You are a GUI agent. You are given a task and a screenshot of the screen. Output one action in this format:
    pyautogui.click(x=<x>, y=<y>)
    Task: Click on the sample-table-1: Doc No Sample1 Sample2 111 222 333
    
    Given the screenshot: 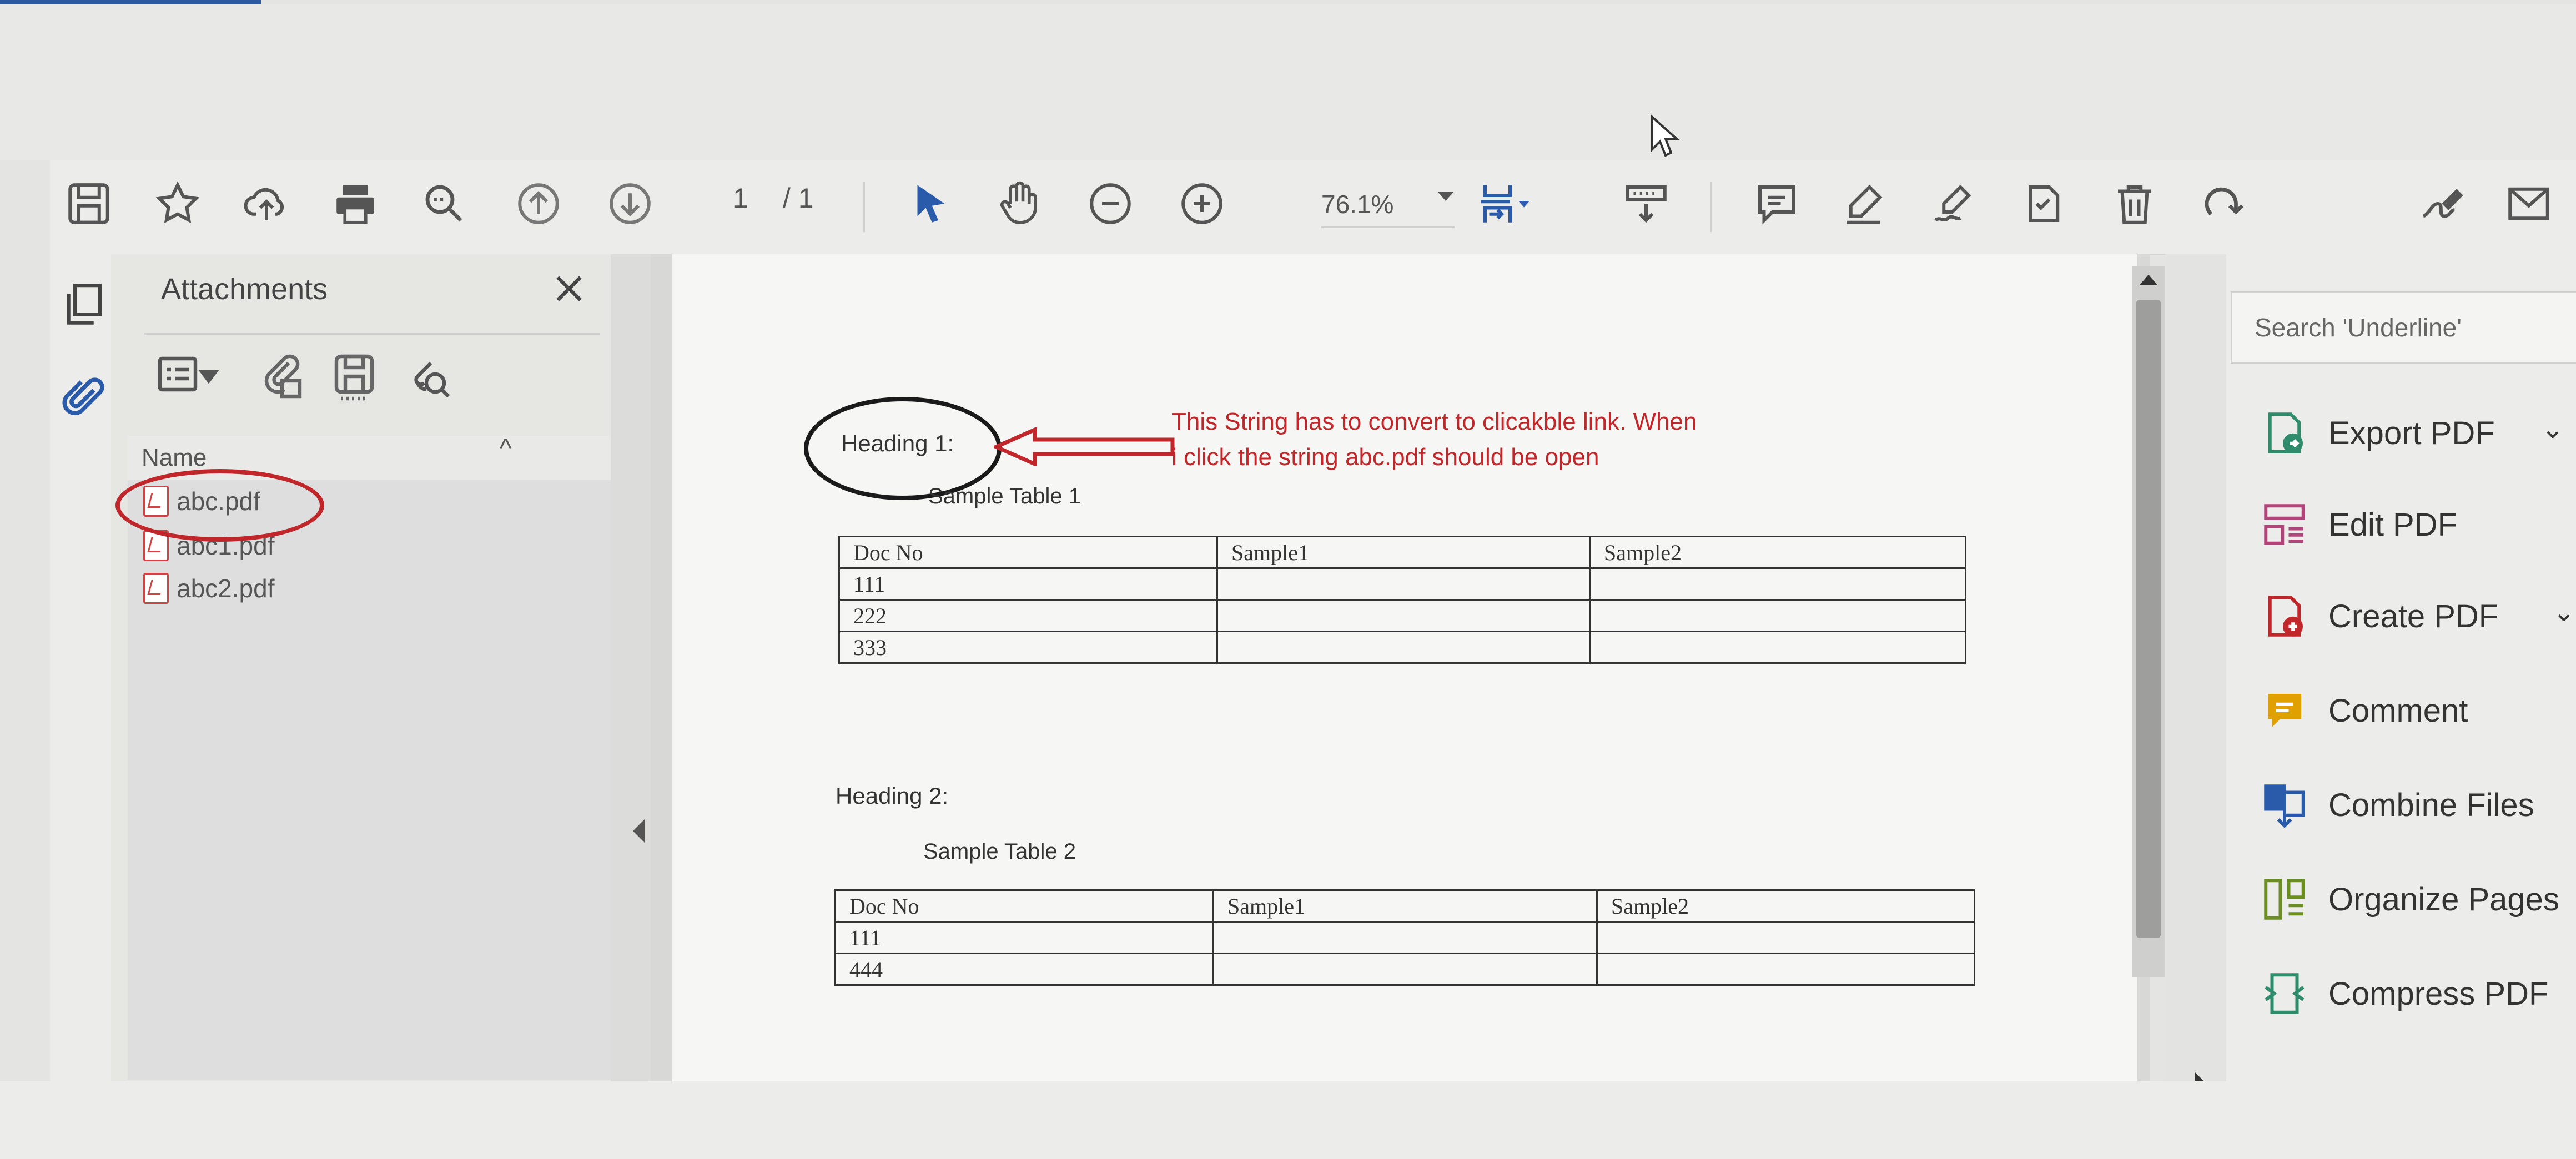 What is the action you would take?
    pyautogui.click(x=1402, y=600)
    